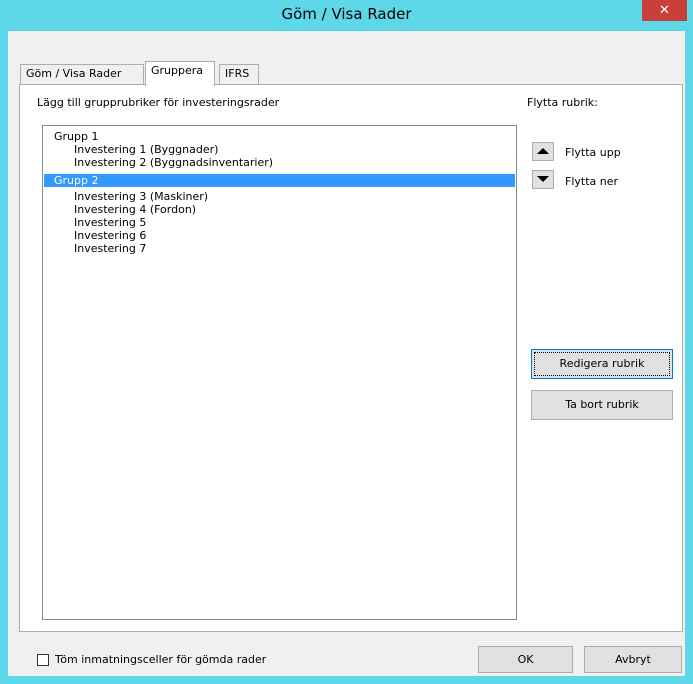  Describe the element at coordinates (525, 659) in the screenshot. I see `ok-button: OK` at that location.